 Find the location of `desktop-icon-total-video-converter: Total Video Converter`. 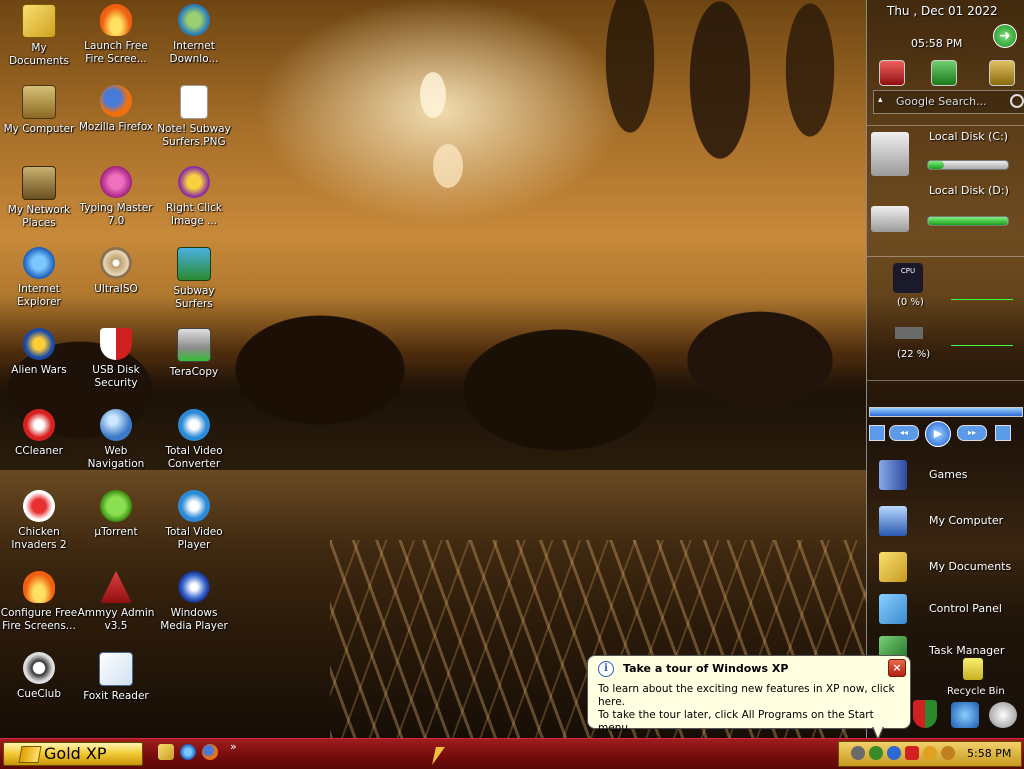

desktop-icon-total-video-converter: Total Video Converter is located at coordinates (194, 440).